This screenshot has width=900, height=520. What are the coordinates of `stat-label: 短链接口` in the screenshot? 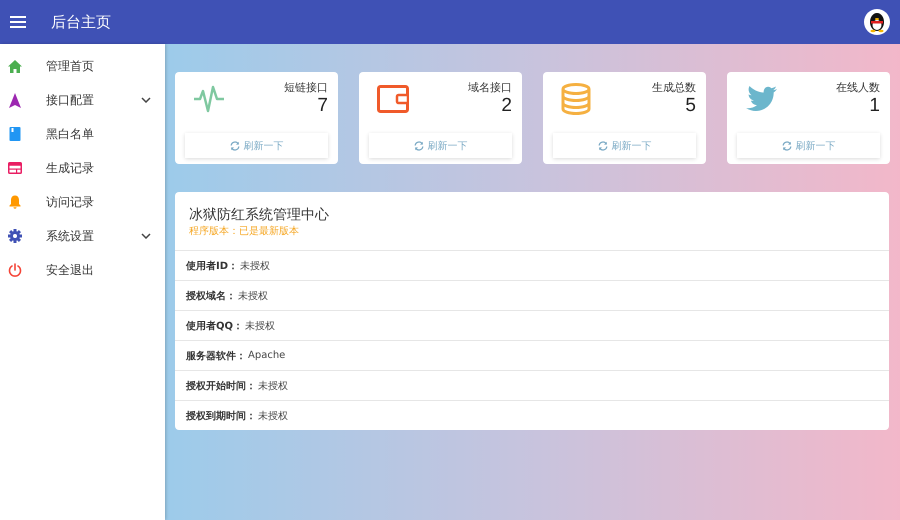 It's located at (306, 87).